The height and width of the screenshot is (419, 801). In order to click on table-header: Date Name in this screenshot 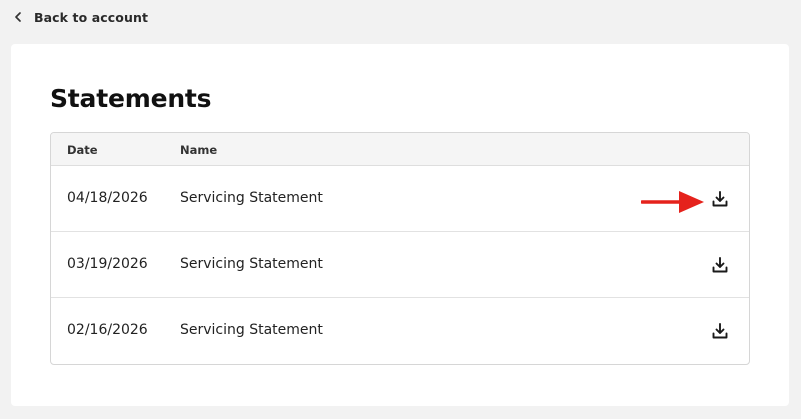, I will do `click(400, 149)`.